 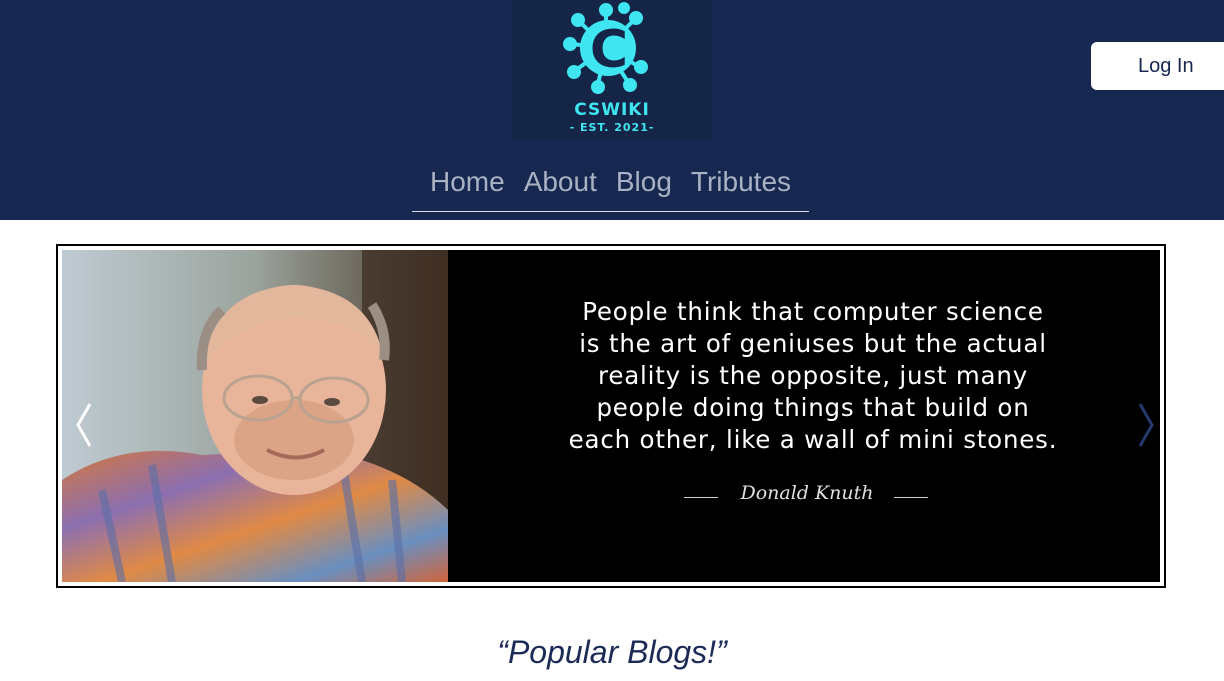 What do you see at coordinates (612, 652) in the screenshot?
I see `popular-blogs-heading: “Popular Blogs!”` at bounding box center [612, 652].